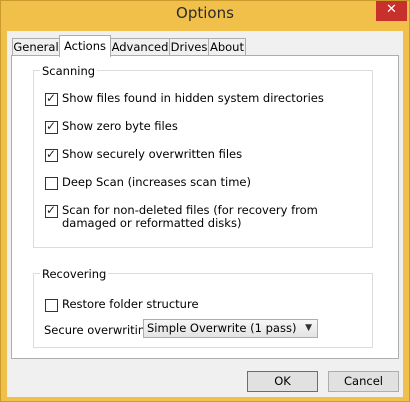 Image resolution: width=410 pixels, height=402 pixels. What do you see at coordinates (36, 47) in the screenshot?
I see `tab-general: General` at bounding box center [36, 47].